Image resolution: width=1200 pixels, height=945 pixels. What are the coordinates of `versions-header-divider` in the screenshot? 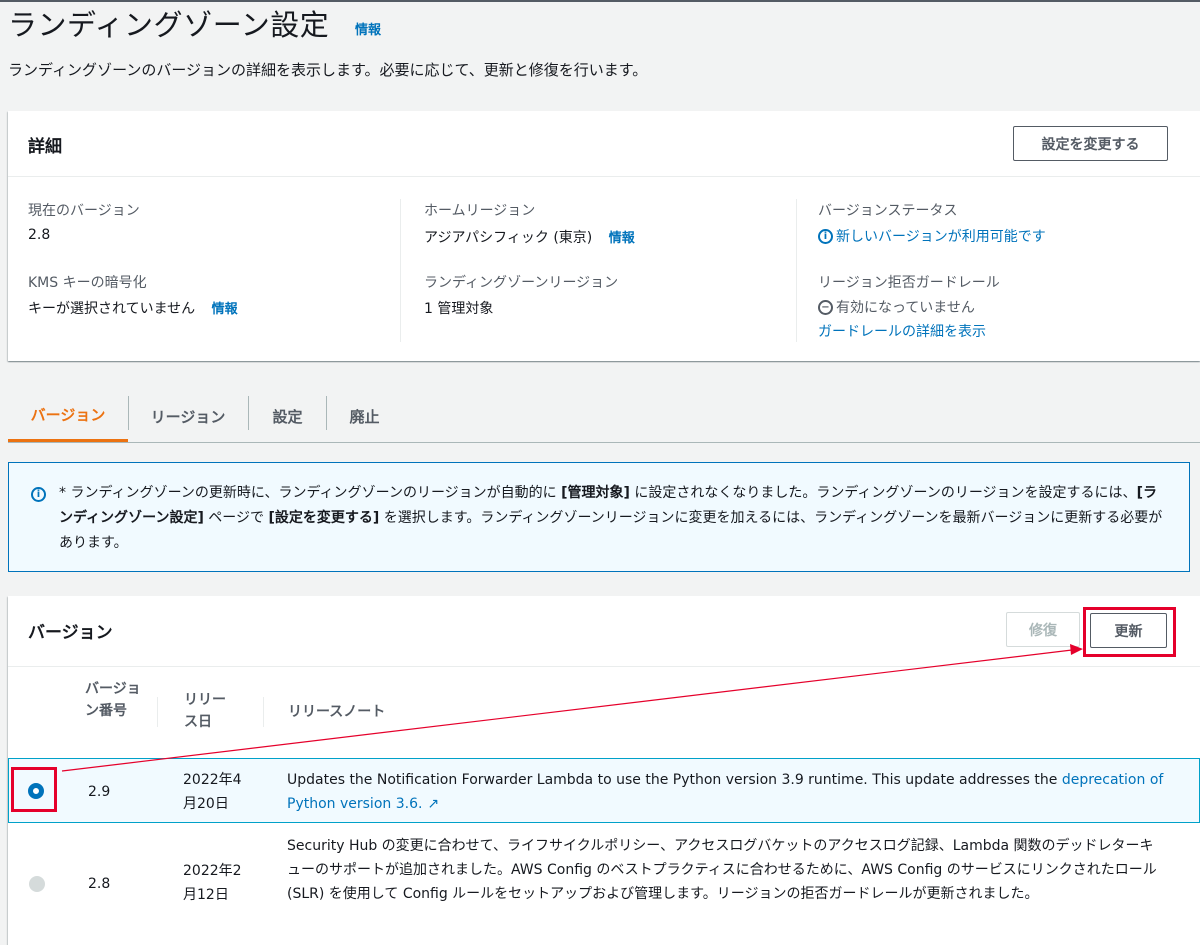 It's located at (604, 666).